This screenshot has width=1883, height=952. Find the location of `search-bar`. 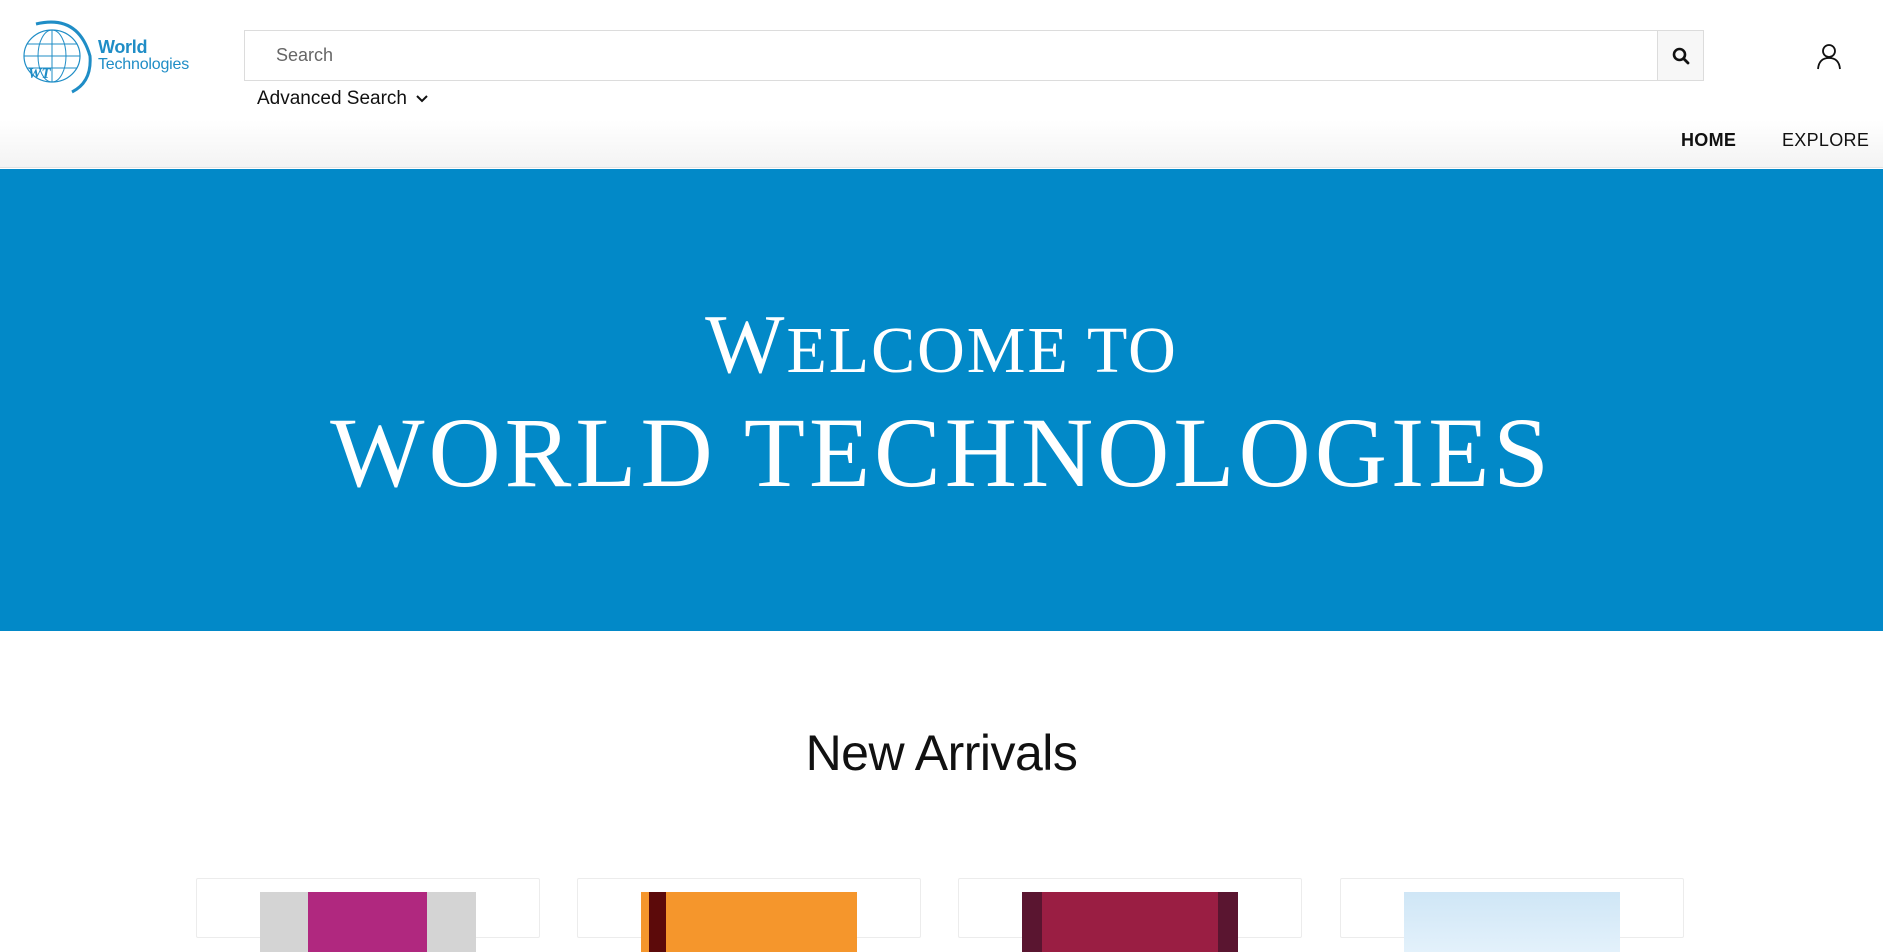

search-bar is located at coordinates (974, 55).